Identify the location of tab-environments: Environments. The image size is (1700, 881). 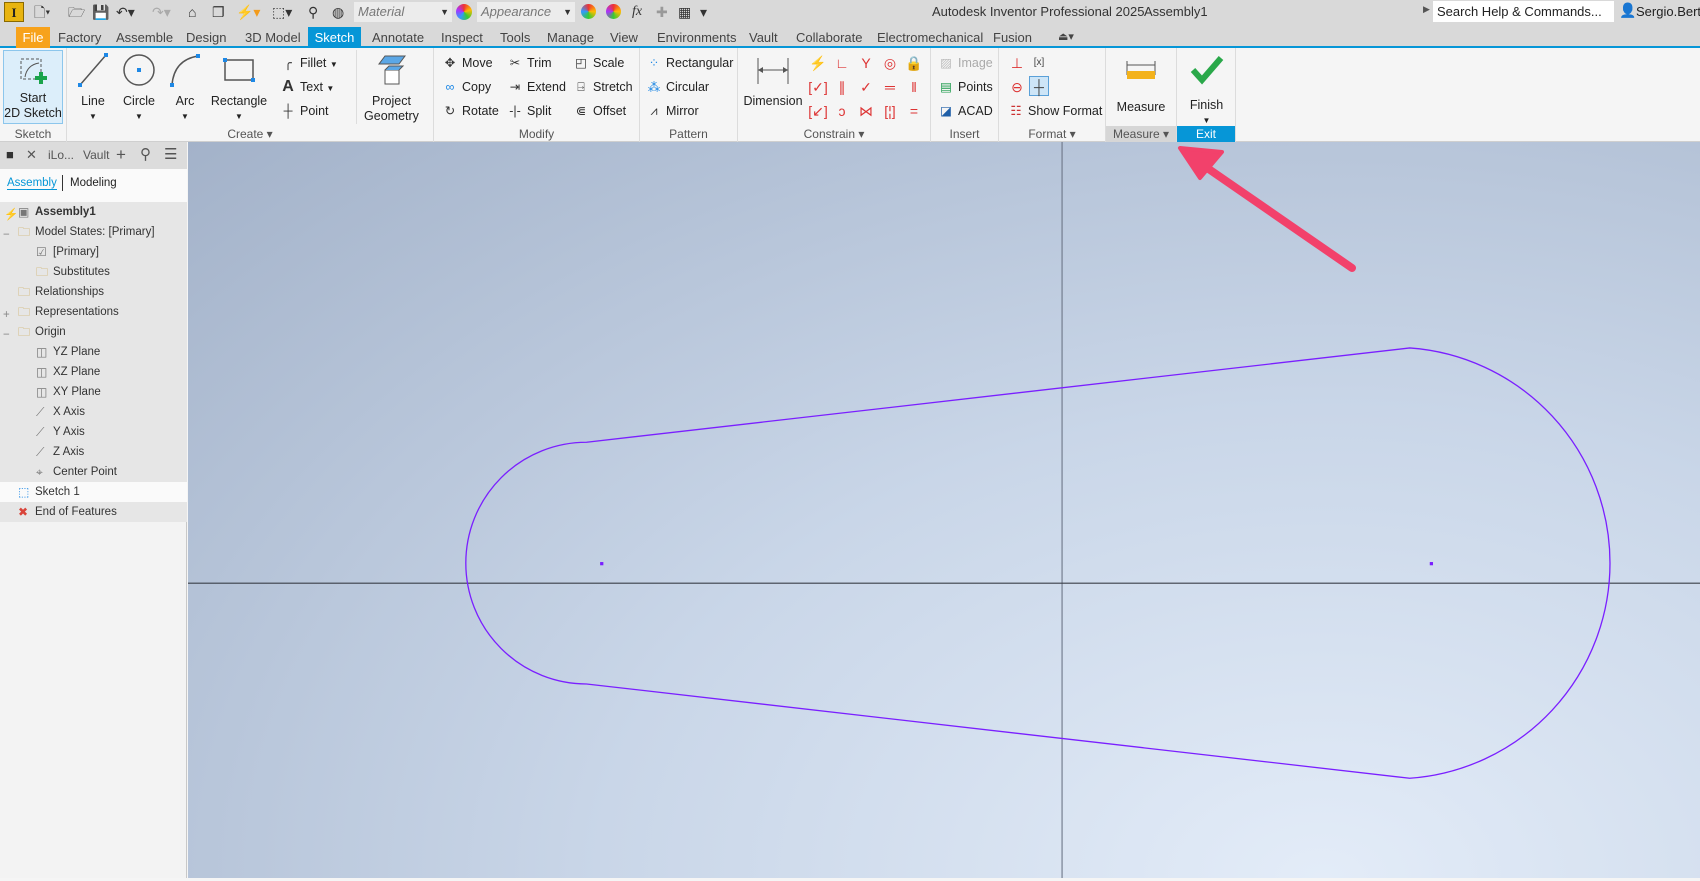
(696, 37).